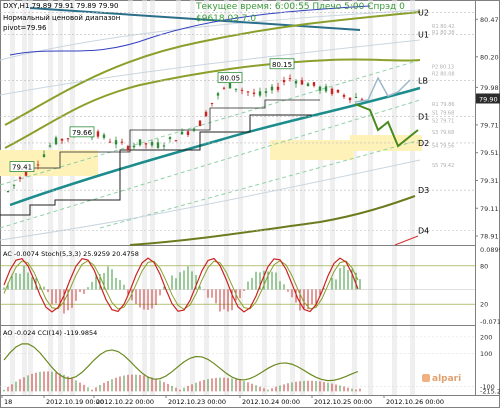 The height and width of the screenshot is (408, 500). What do you see at coordinates (488, 99) in the screenshot?
I see `current-price-label: 79.90` at bounding box center [488, 99].